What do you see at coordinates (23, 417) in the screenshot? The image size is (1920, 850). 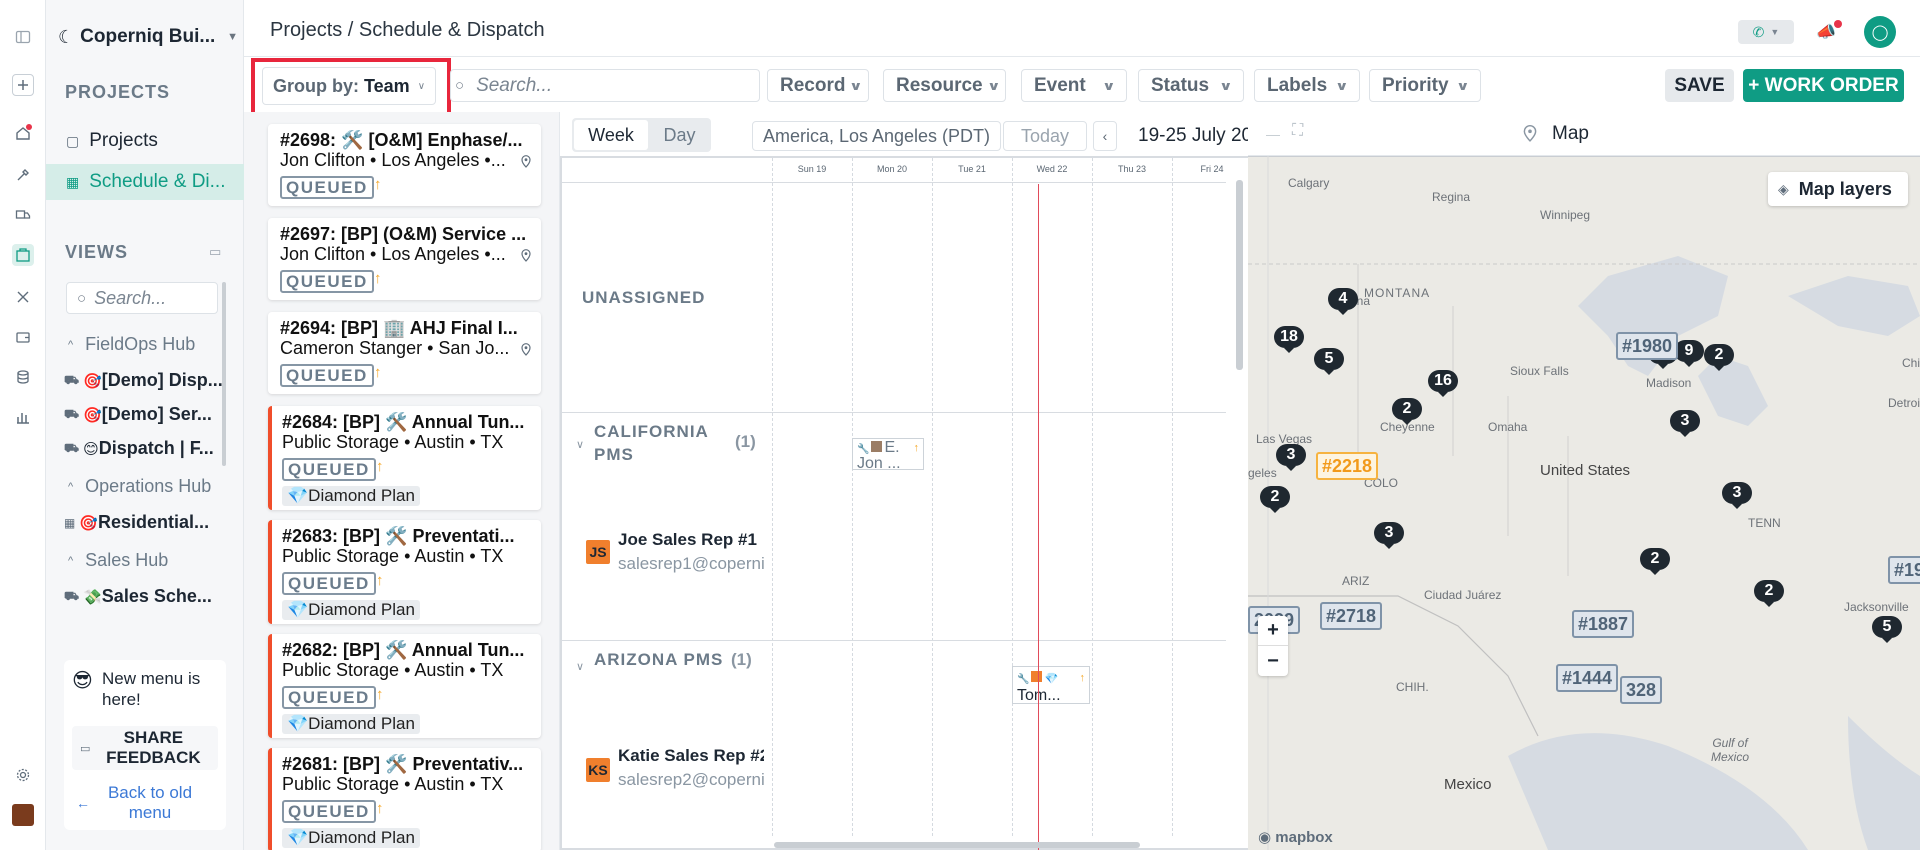 I see `chart-icon` at bounding box center [23, 417].